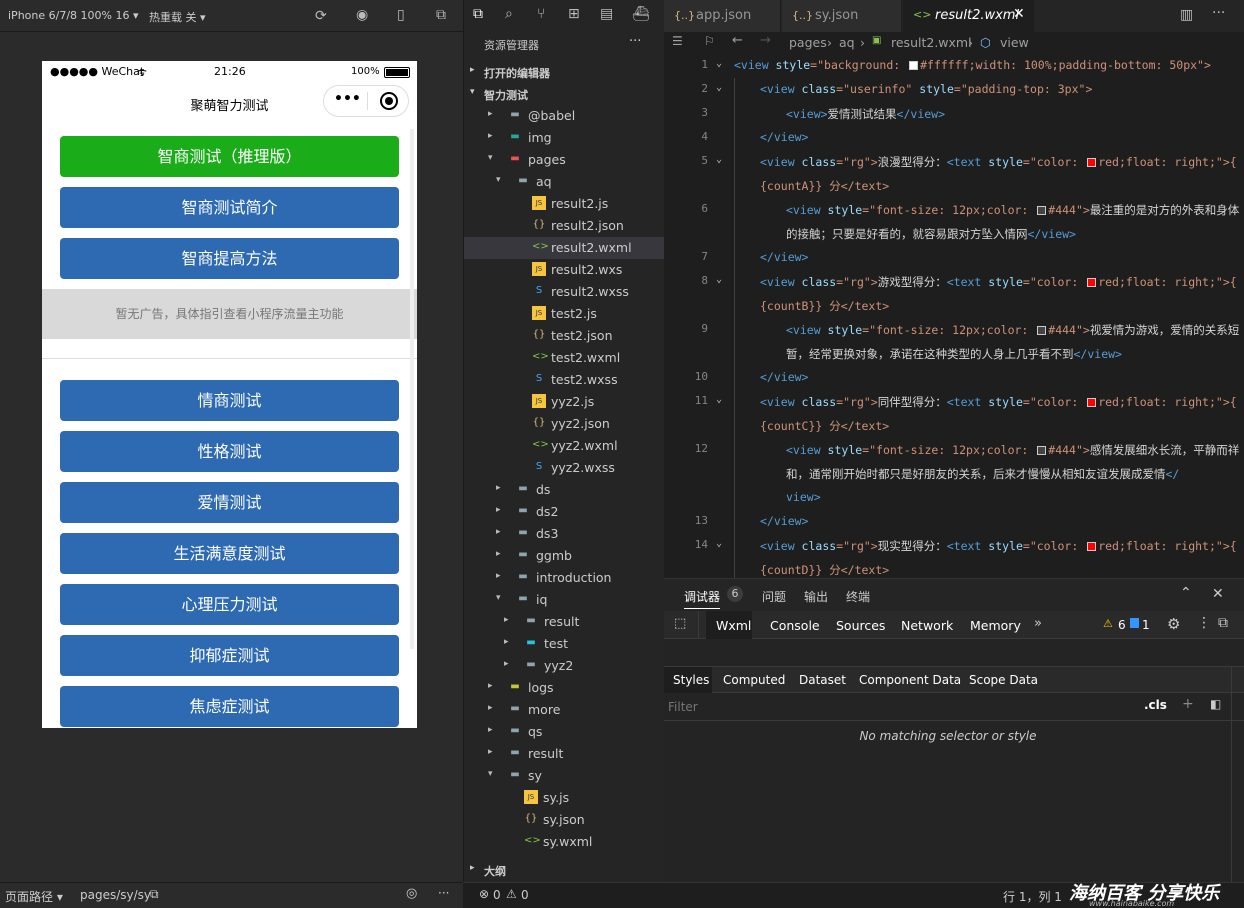 This screenshot has height=908, width=1244. I want to click on more-tabs-icon: », so click(1038, 623).